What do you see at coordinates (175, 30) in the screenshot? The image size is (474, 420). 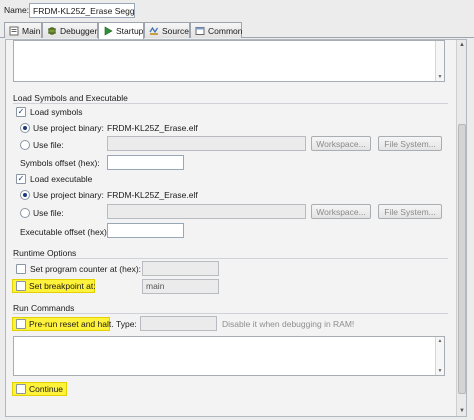 I see `tab-source-label: Source` at bounding box center [175, 30].